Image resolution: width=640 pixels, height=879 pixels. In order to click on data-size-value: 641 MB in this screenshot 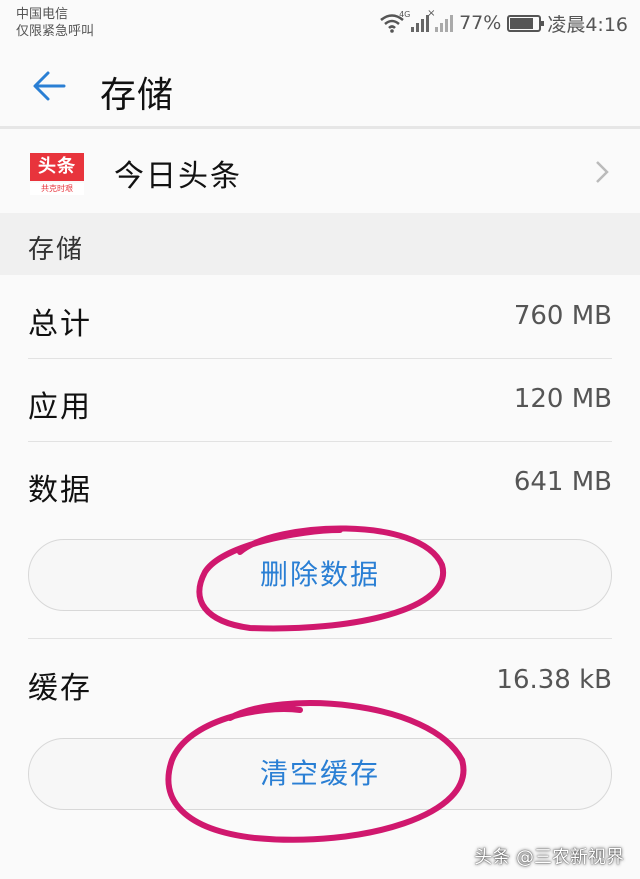, I will do `click(562, 482)`.